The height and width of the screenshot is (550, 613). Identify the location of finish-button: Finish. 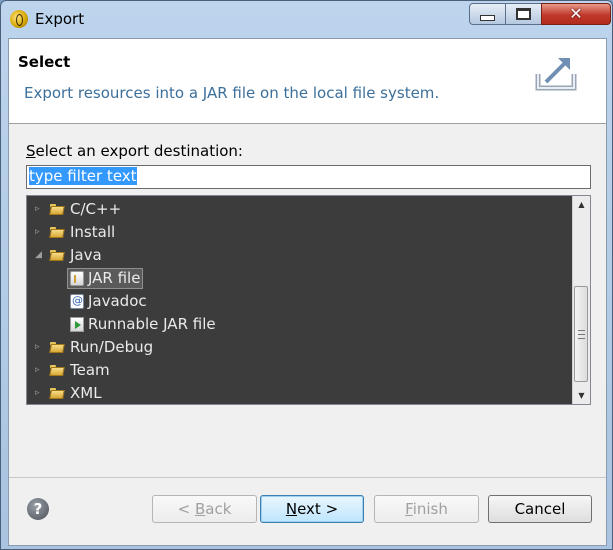
(426, 509).